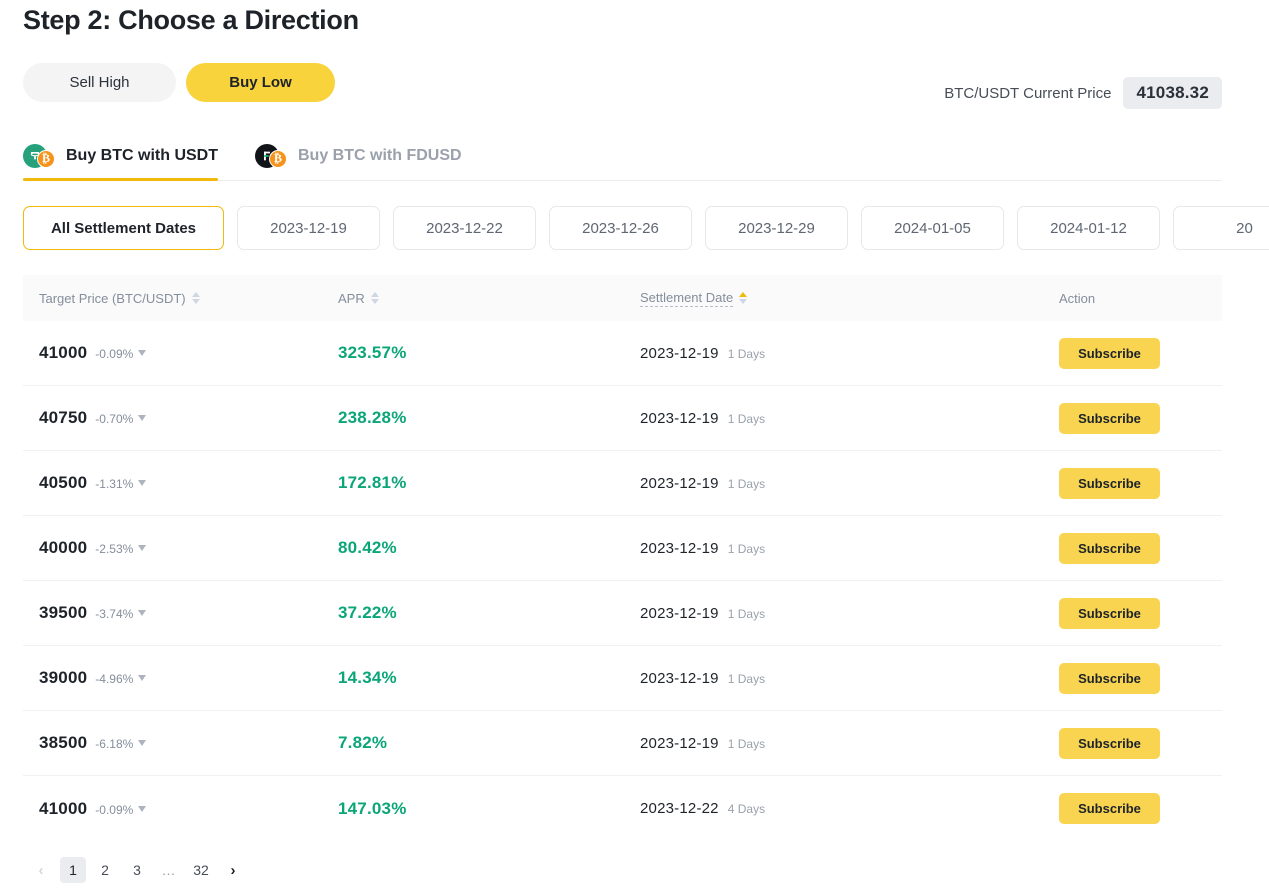 This screenshot has height=894, width=1269. Describe the element at coordinates (260, 82) in the screenshot. I see `buy-low-button: Buy Low` at that location.